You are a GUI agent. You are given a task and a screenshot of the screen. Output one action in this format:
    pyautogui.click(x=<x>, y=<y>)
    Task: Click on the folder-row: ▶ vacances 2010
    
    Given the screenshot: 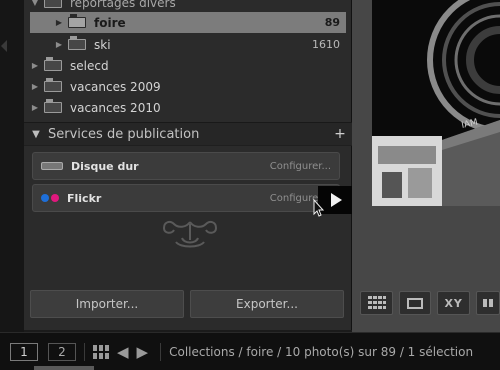 What is the action you would take?
    pyautogui.click(x=188, y=107)
    